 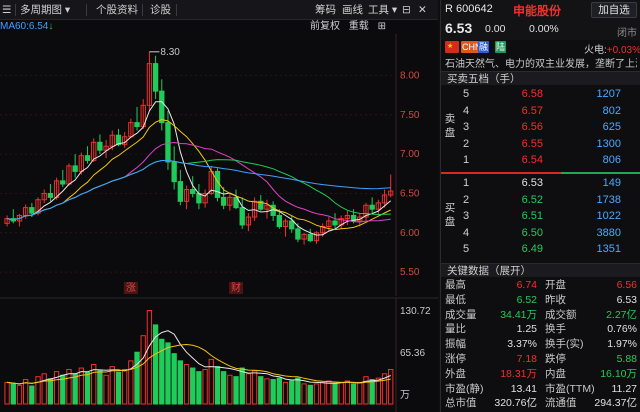 I want to click on orderbook-quantity: 802, so click(x=611, y=110).